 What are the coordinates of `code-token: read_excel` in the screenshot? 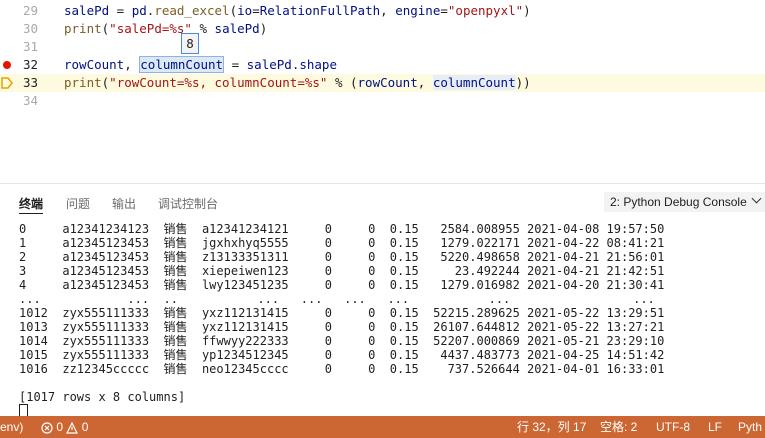 It's located at (192, 10).